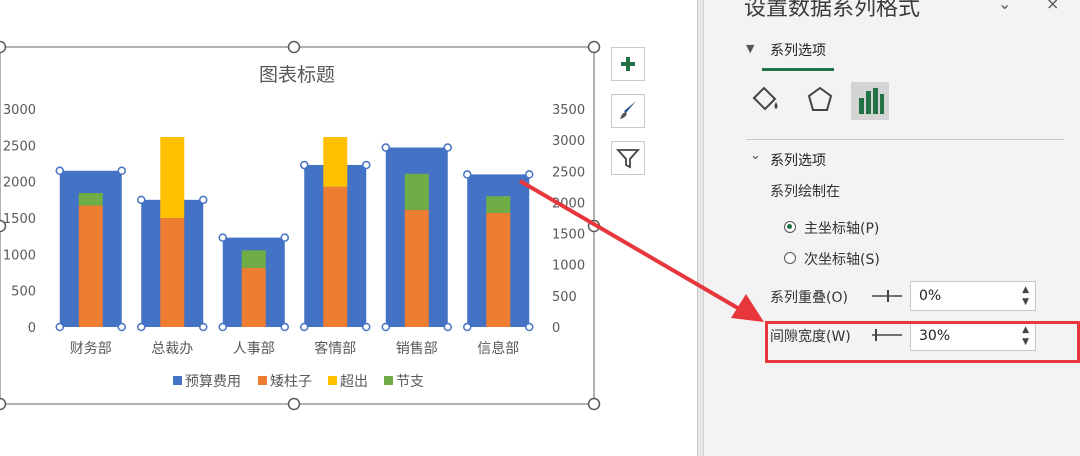  What do you see at coordinates (19, 146) in the screenshot?
I see `primary-tick-label: 2500` at bounding box center [19, 146].